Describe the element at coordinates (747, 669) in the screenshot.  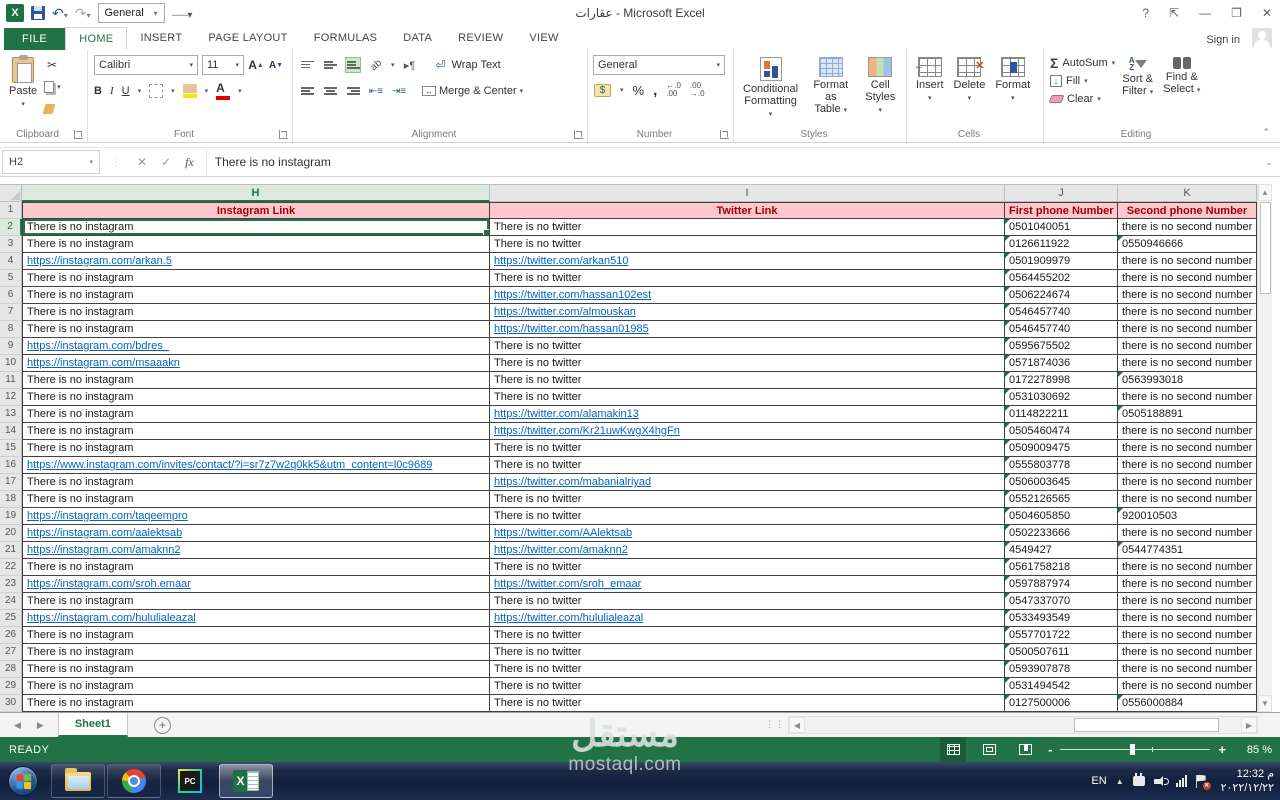
I see `cell-I28: There is no twitter` at that location.